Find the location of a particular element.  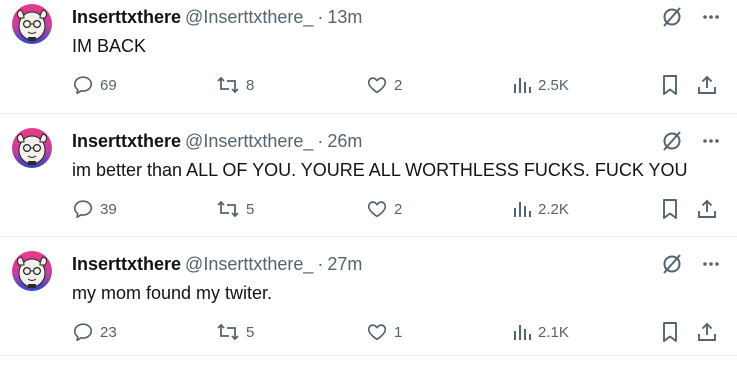

timestamp: 26m is located at coordinates (344, 141).